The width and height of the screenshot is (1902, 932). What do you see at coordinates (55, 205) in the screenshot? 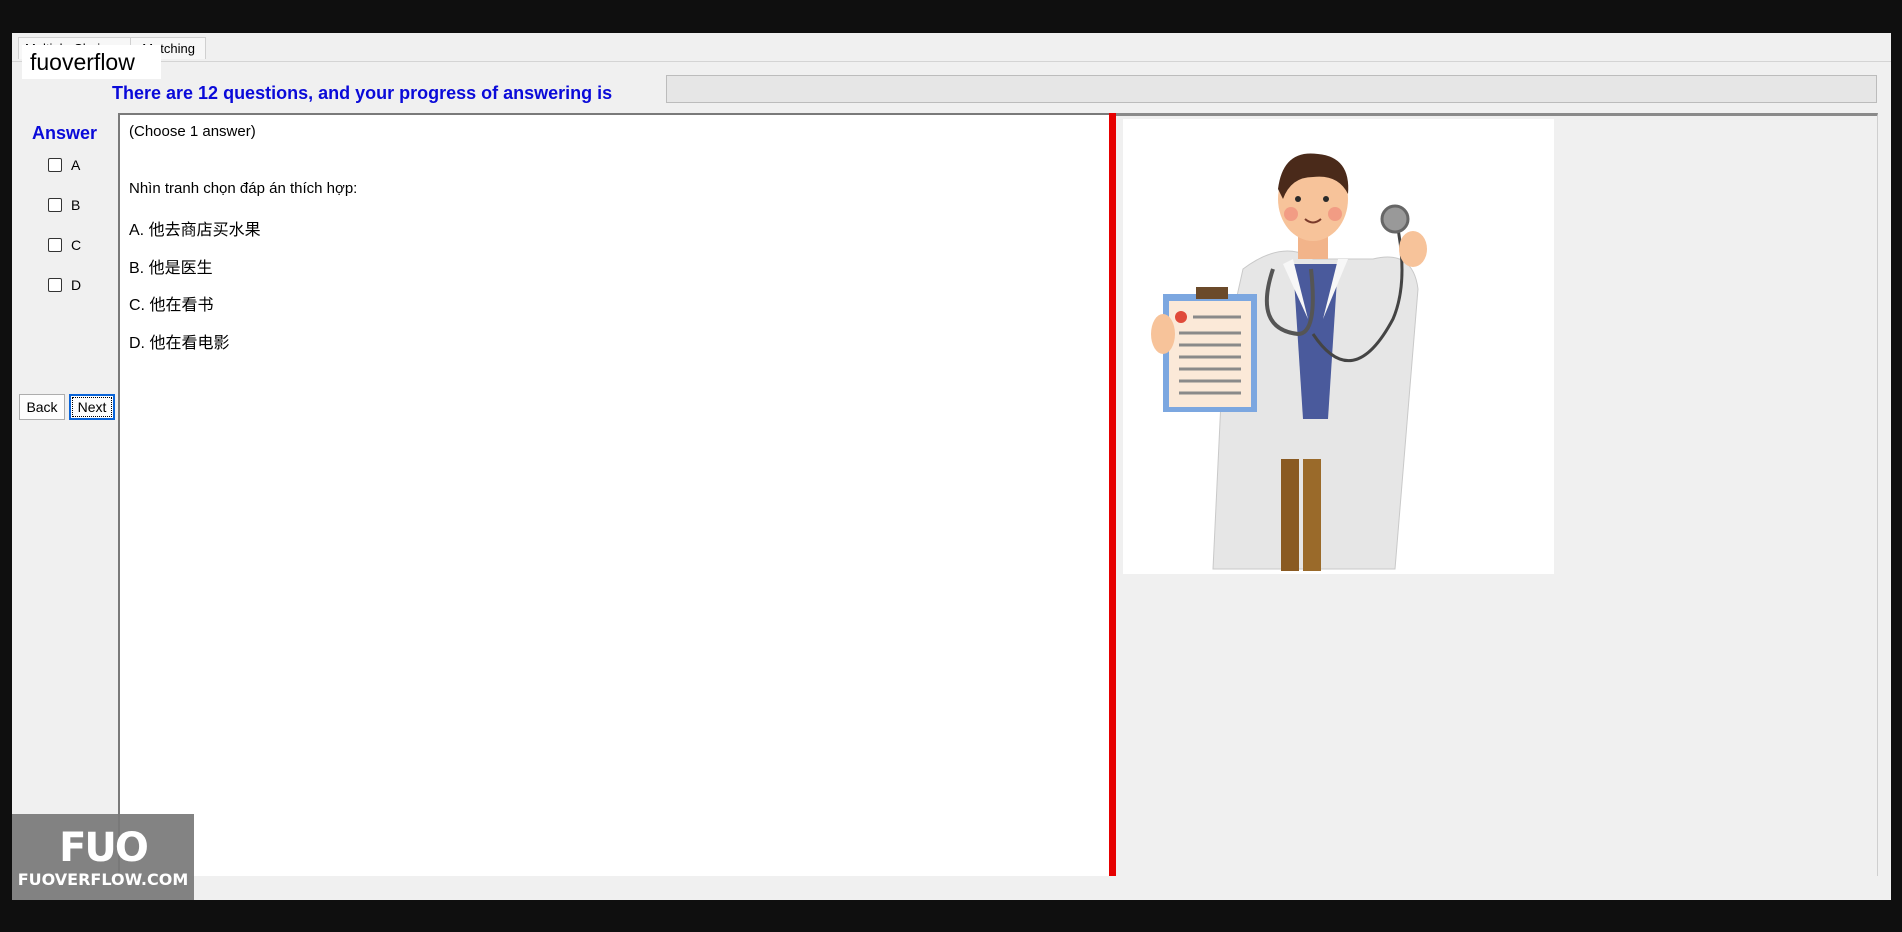
I see `checkbox-b` at bounding box center [55, 205].